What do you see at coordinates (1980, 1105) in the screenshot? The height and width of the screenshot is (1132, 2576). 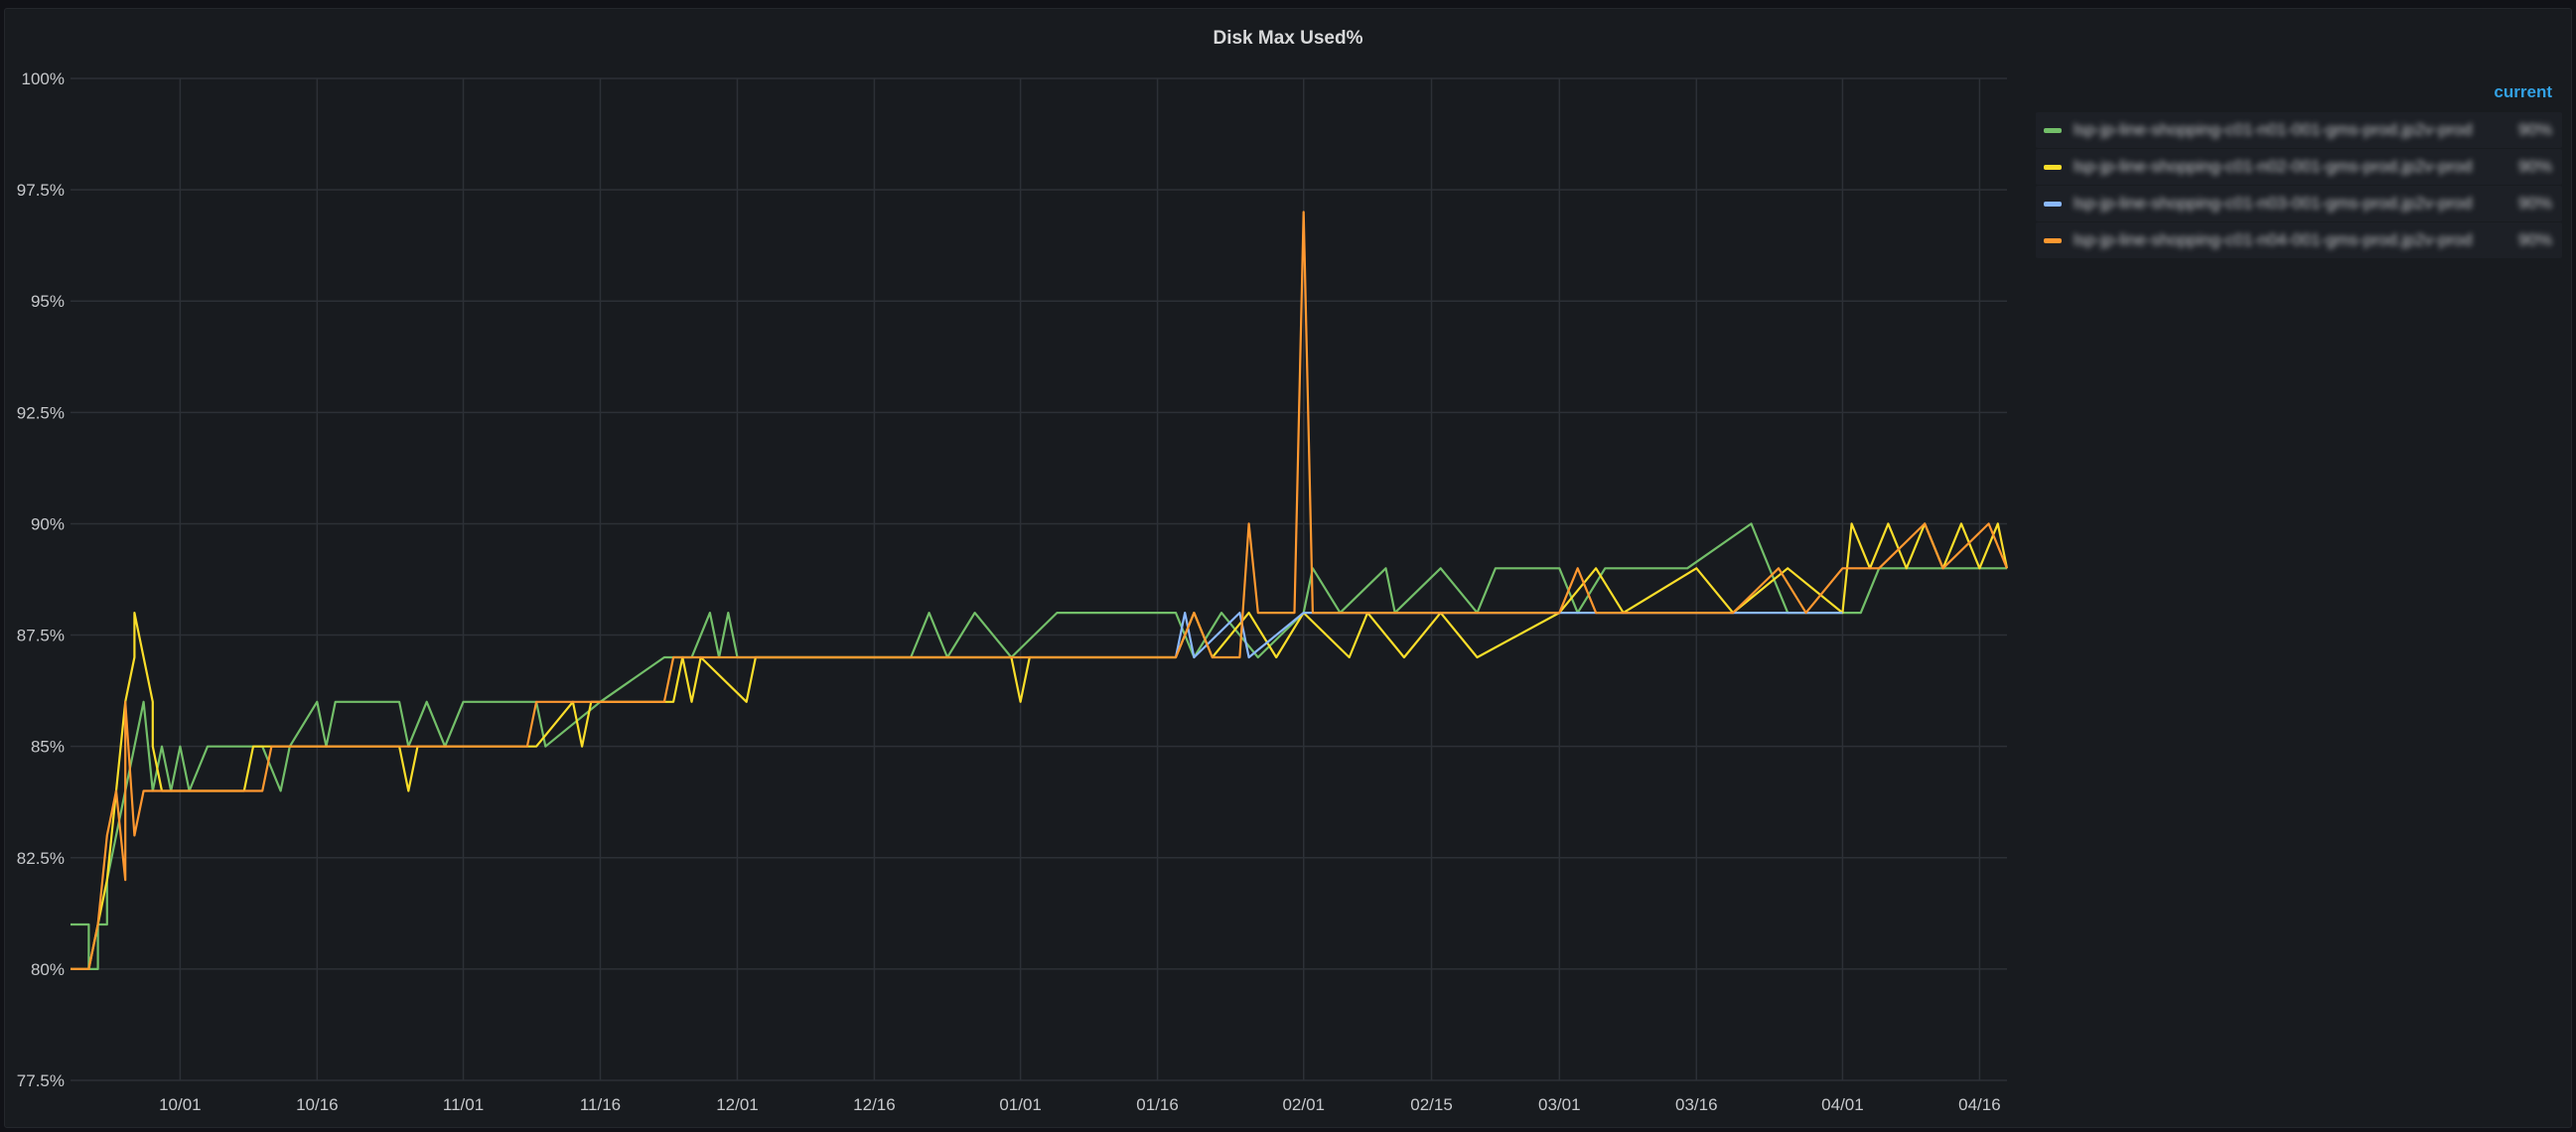 I see `x-tick-label: 04/16` at bounding box center [1980, 1105].